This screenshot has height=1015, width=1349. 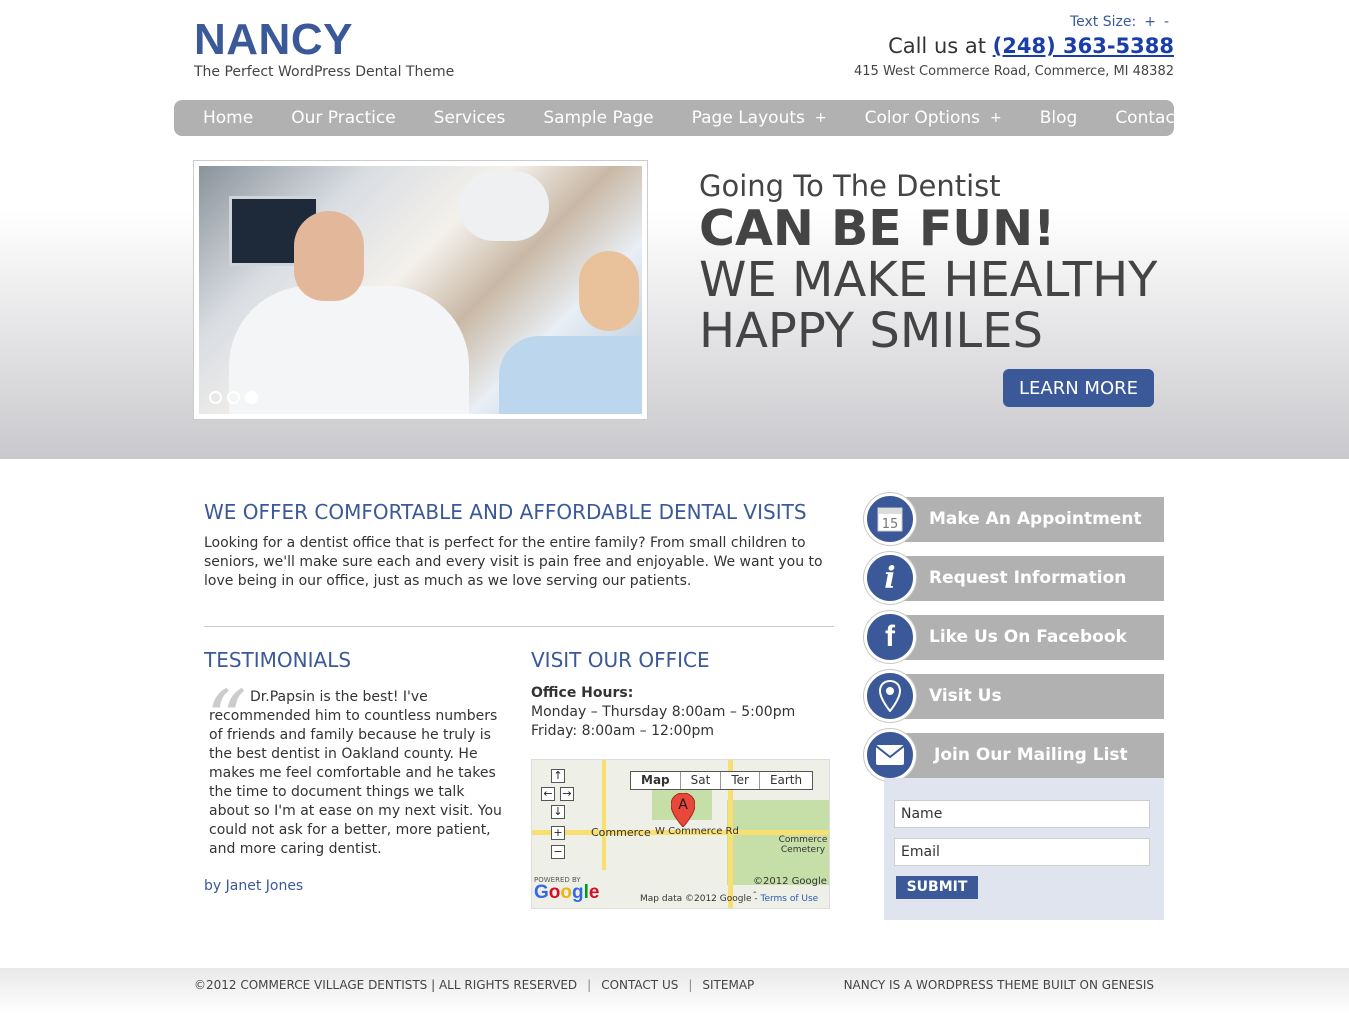 I want to click on map-data-attribution: Map data ©2012 Google - Terms of Use, so click(x=729, y=899).